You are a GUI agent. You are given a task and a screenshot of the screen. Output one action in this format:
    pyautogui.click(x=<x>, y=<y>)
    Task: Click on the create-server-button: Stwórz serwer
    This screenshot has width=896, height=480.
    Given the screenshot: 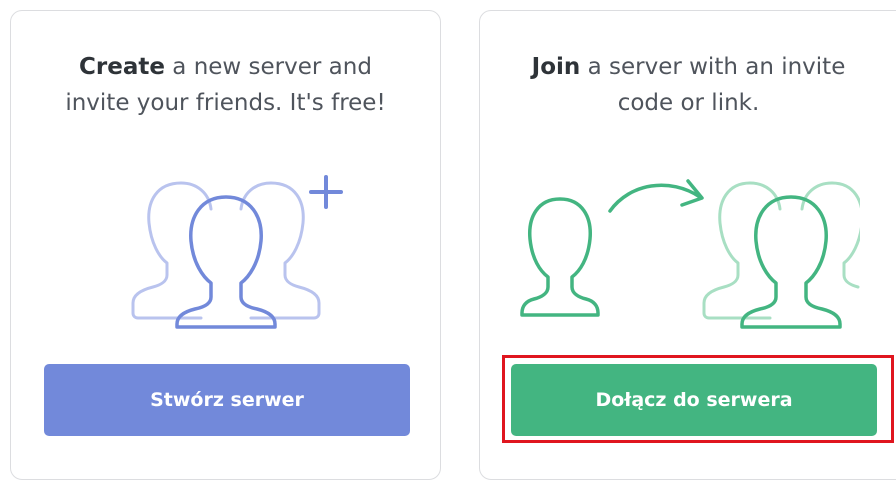 What is the action you would take?
    pyautogui.click(x=227, y=400)
    